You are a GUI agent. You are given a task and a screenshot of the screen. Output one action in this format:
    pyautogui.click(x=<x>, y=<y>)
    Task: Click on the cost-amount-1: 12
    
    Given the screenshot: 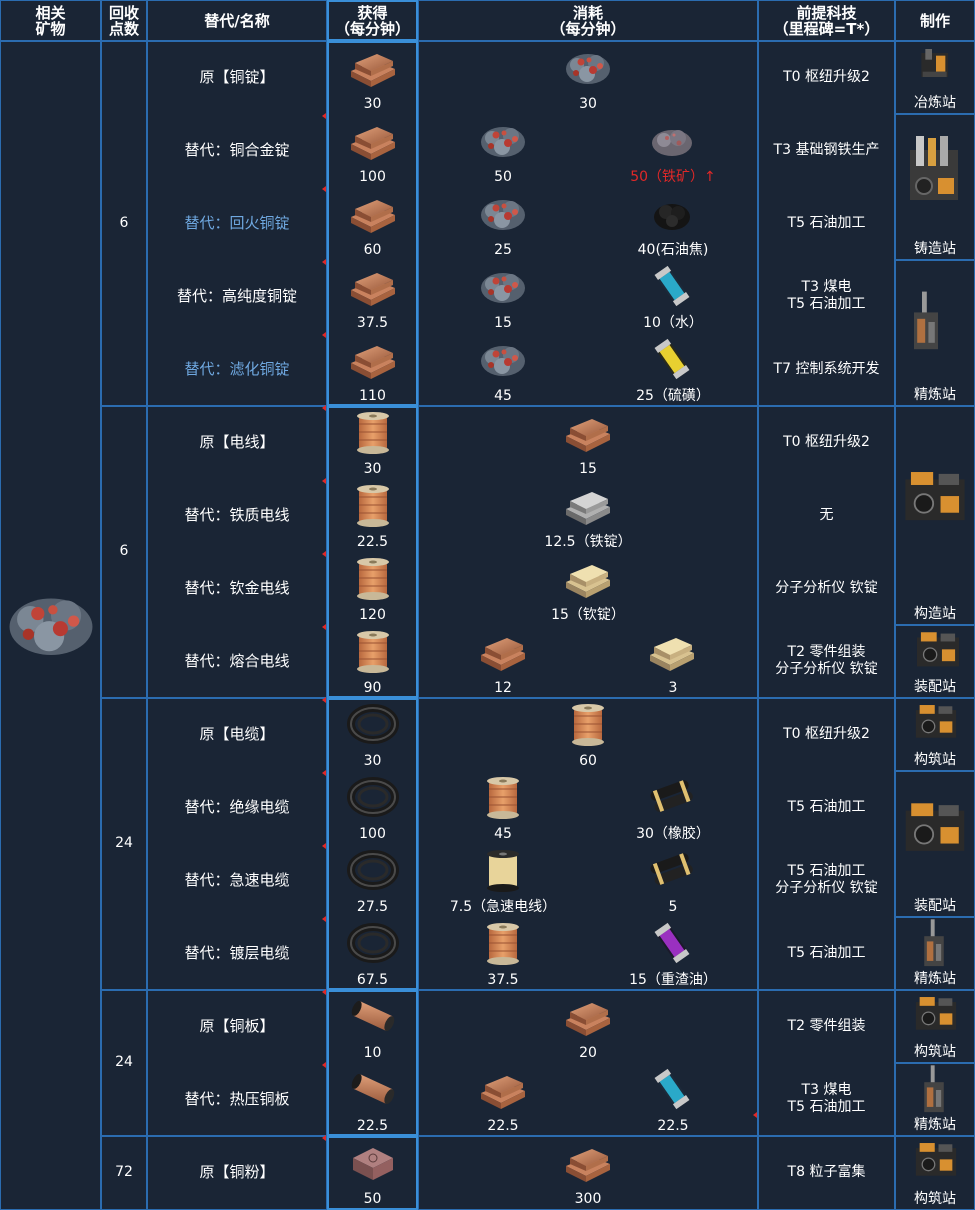 What is the action you would take?
    pyautogui.click(x=503, y=688)
    